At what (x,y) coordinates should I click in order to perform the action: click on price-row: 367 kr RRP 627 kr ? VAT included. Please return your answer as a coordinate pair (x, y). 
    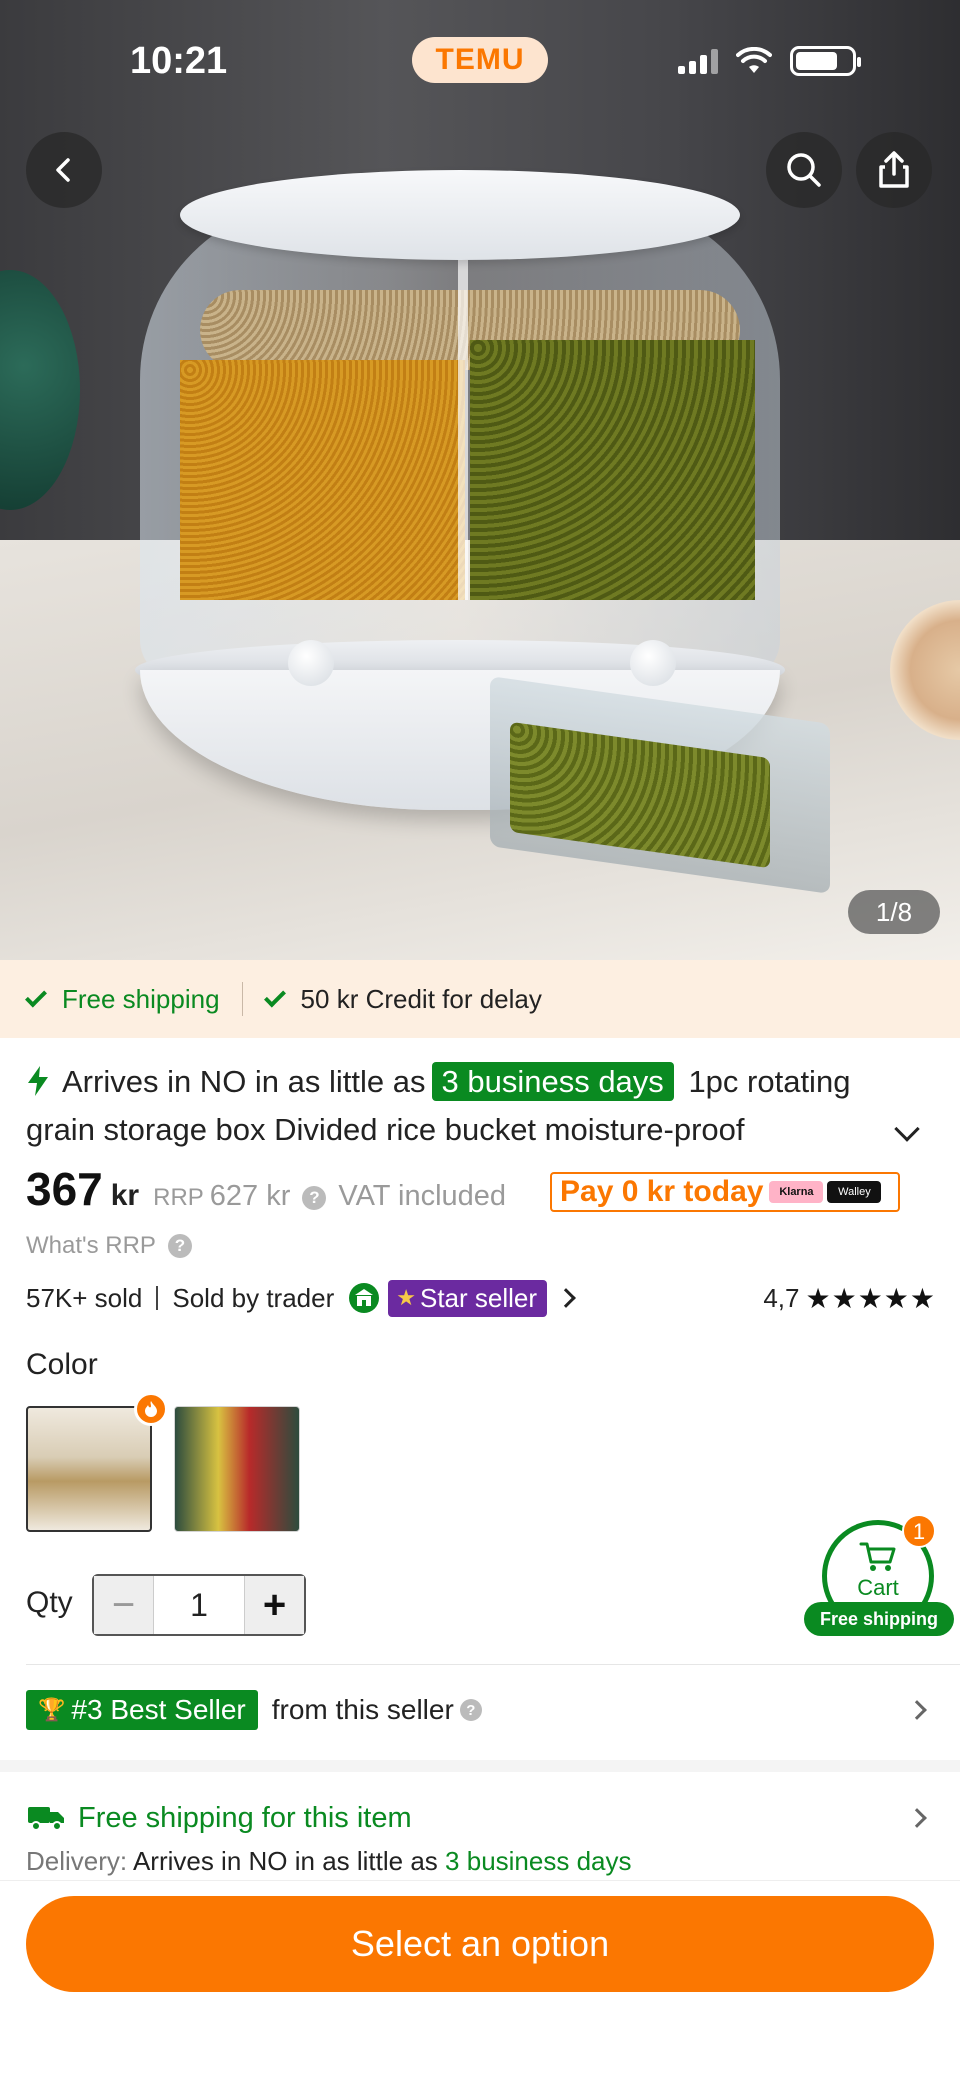
    Looking at the image, I should click on (266, 1189).